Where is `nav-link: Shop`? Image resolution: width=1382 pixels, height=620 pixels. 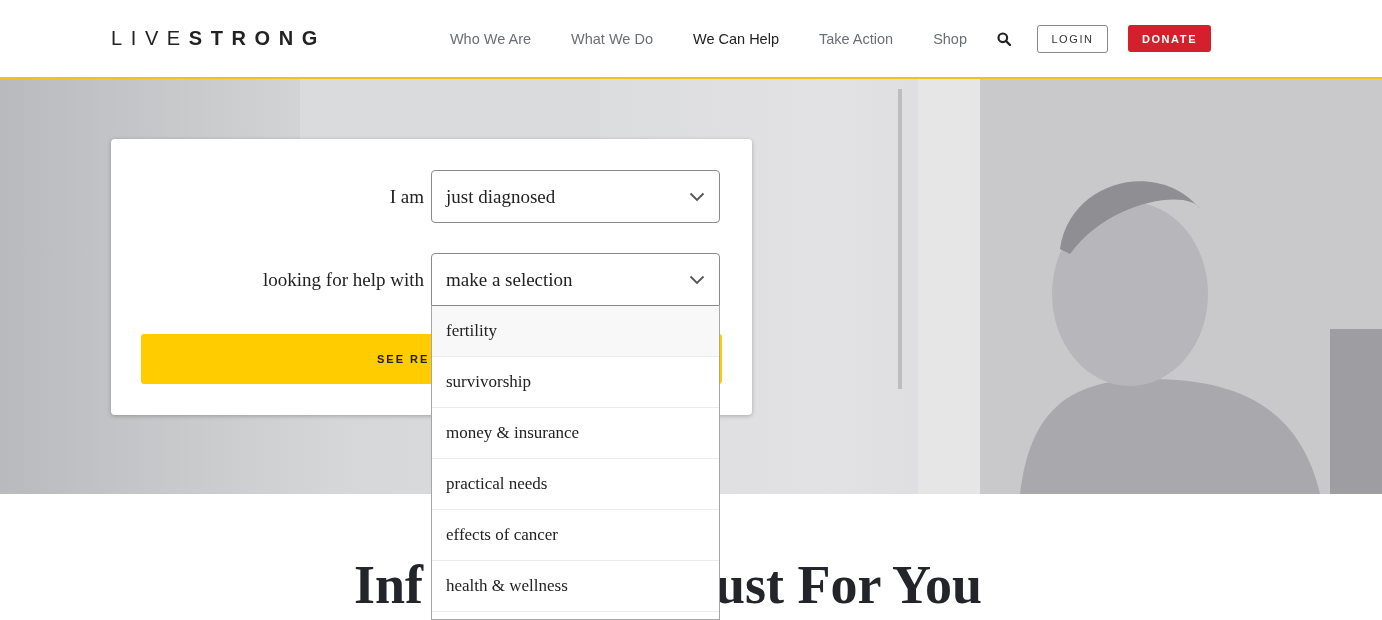 nav-link: Shop is located at coordinates (950, 38).